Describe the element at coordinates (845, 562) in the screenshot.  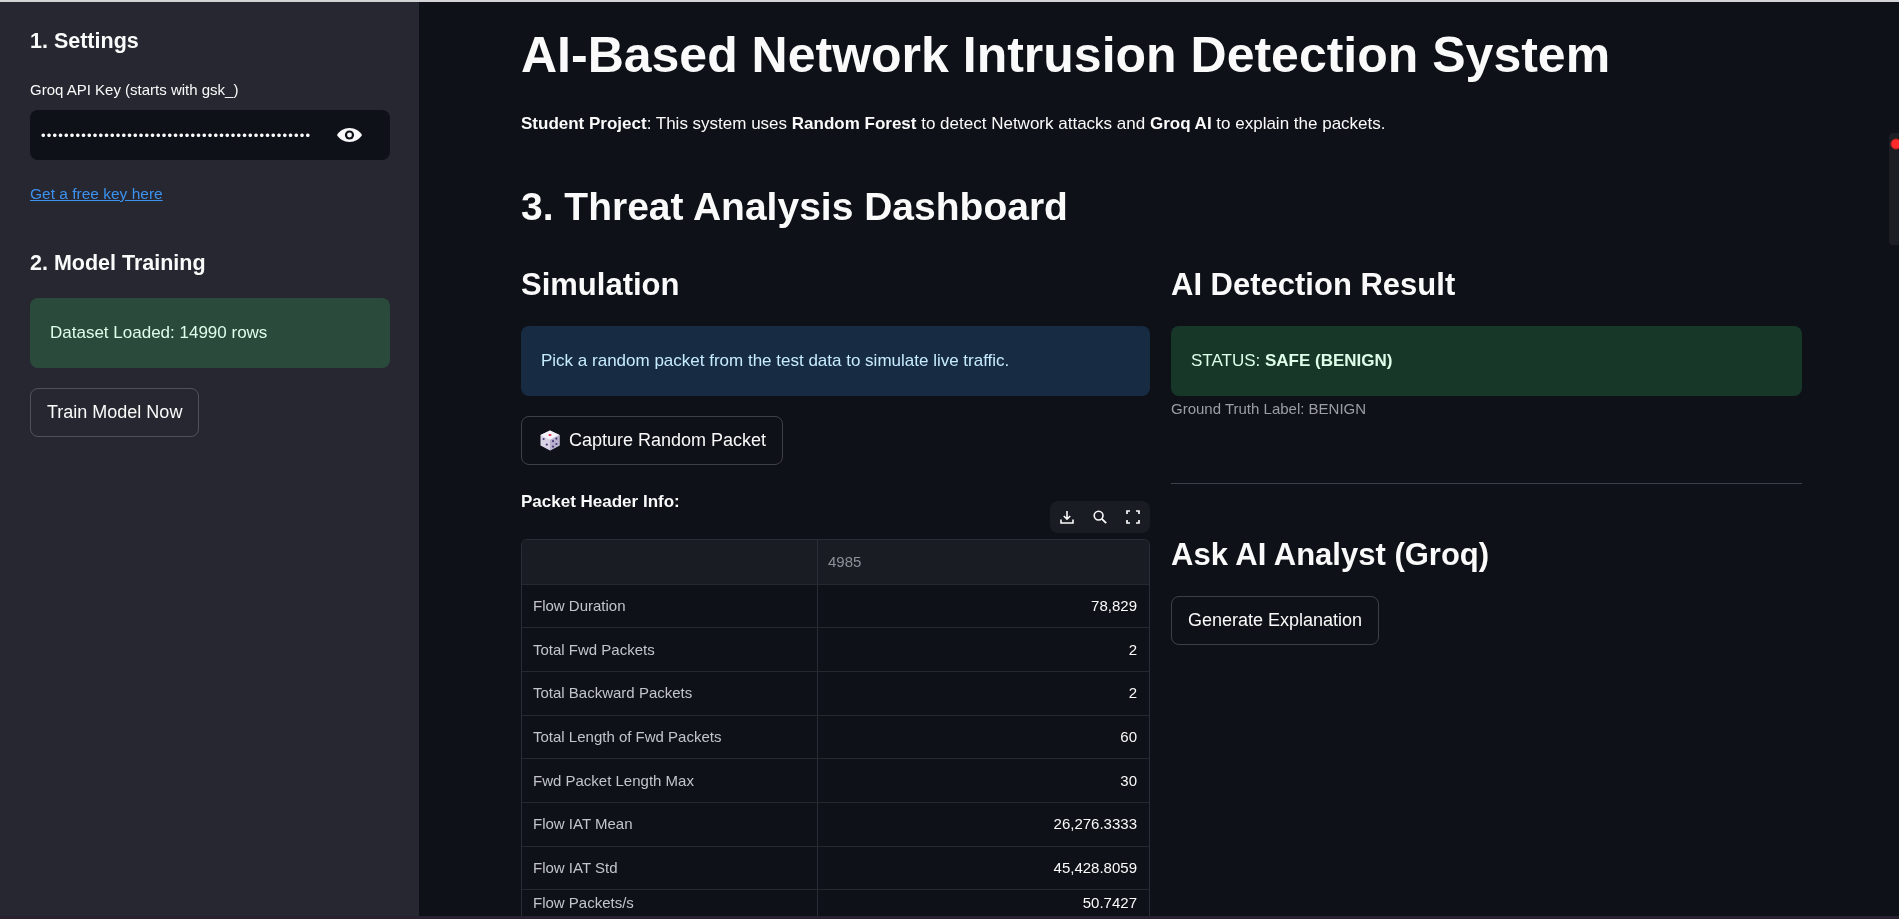
I see `column-header: 4985` at that location.